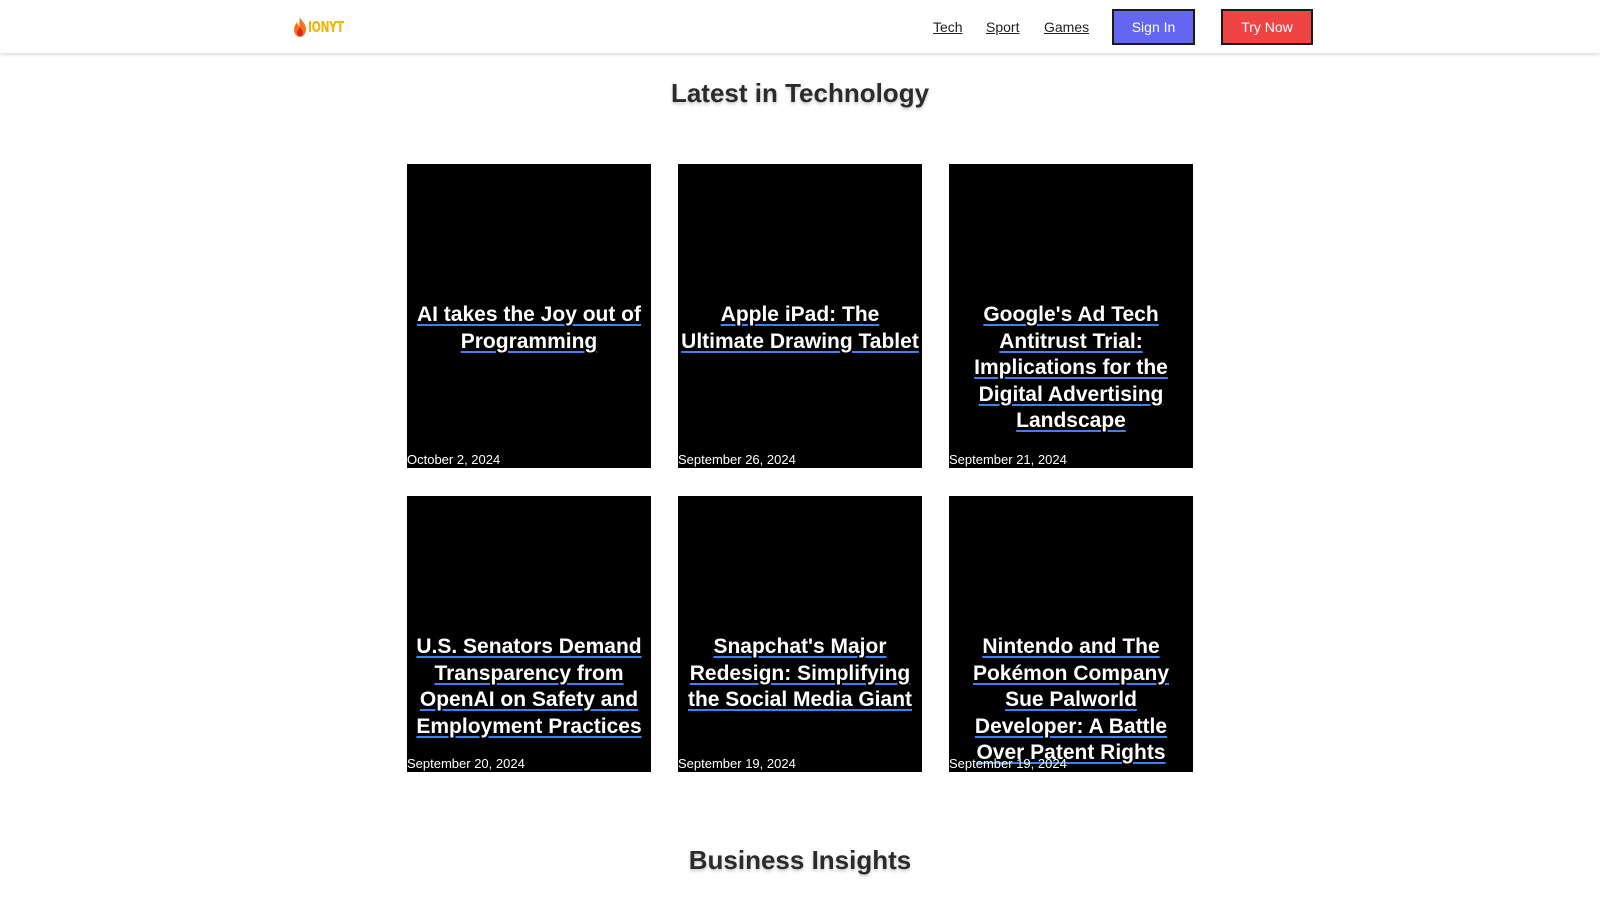 The height and width of the screenshot is (900, 1600). What do you see at coordinates (800, 328) in the screenshot?
I see `article-title-link: Apple iPad: The Ultimate Drawing Tablet` at bounding box center [800, 328].